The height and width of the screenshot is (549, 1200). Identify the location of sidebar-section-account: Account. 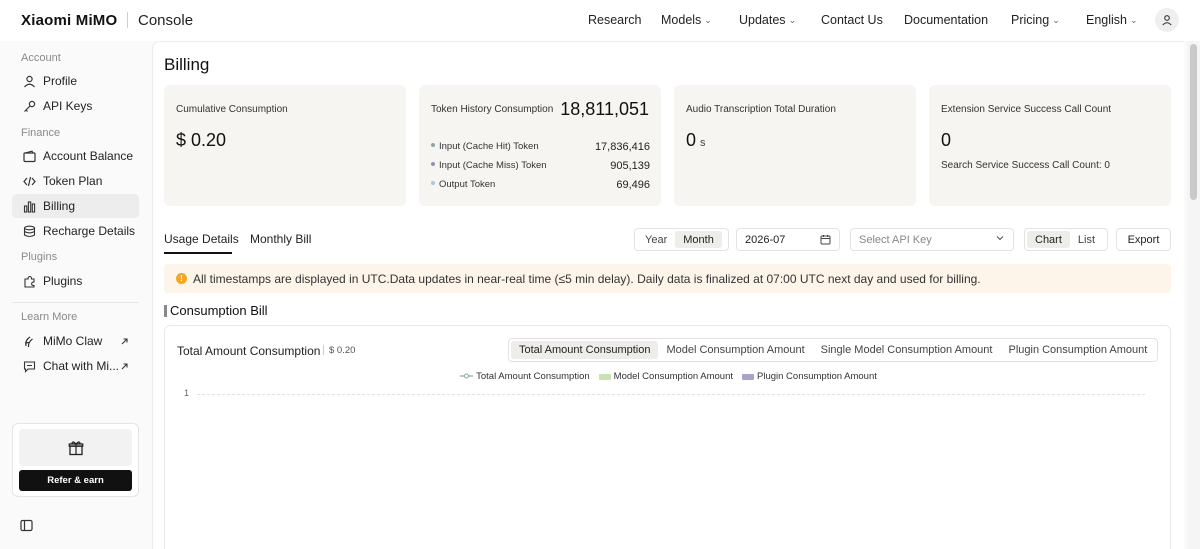
(41, 58).